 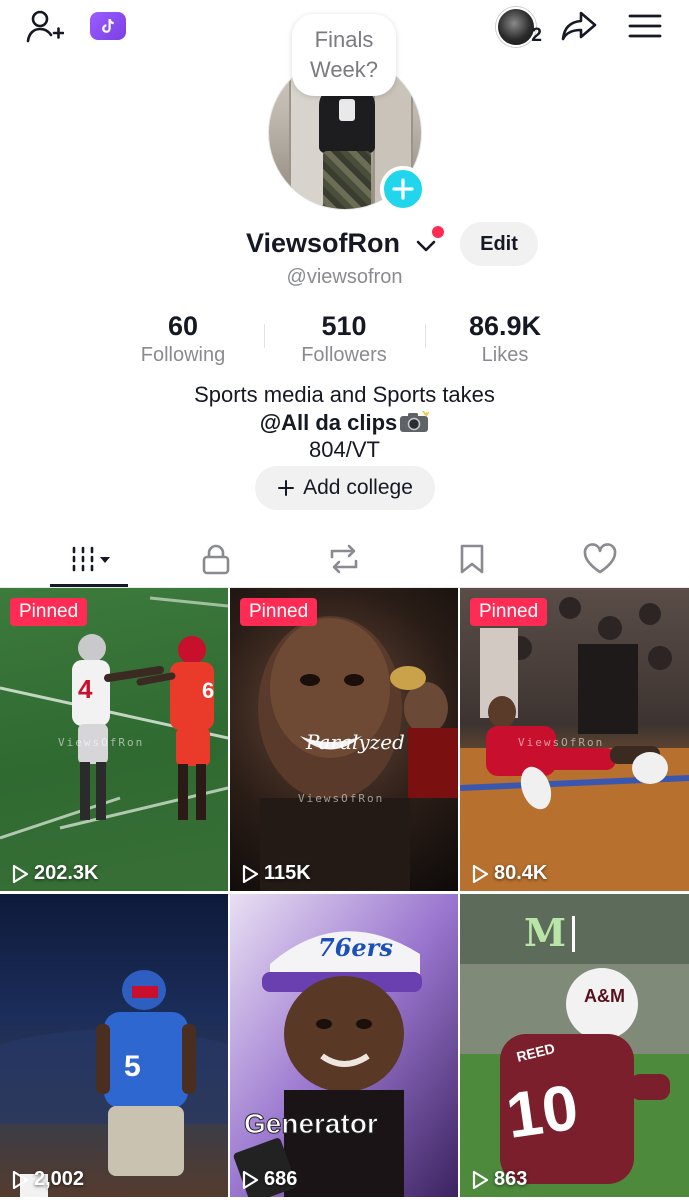 I want to click on bio-line: Sports media and Sports takes, so click(x=344, y=394).